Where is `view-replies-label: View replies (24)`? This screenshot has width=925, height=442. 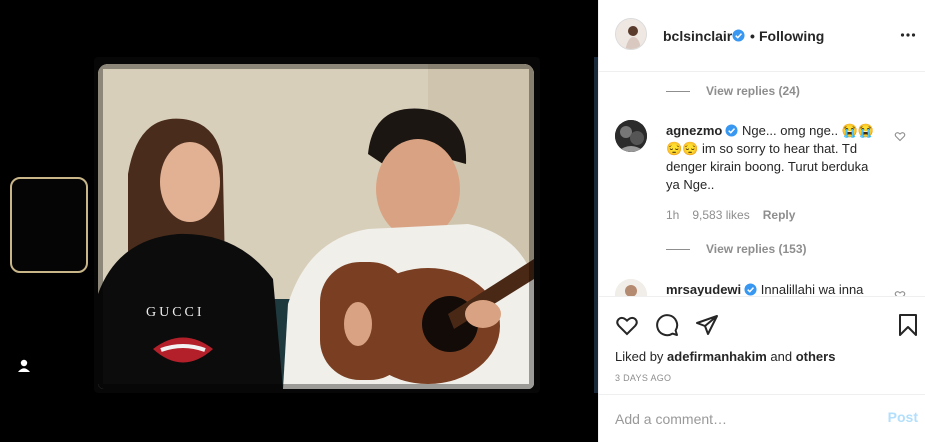
view-replies-label: View replies (24) is located at coordinates (753, 91).